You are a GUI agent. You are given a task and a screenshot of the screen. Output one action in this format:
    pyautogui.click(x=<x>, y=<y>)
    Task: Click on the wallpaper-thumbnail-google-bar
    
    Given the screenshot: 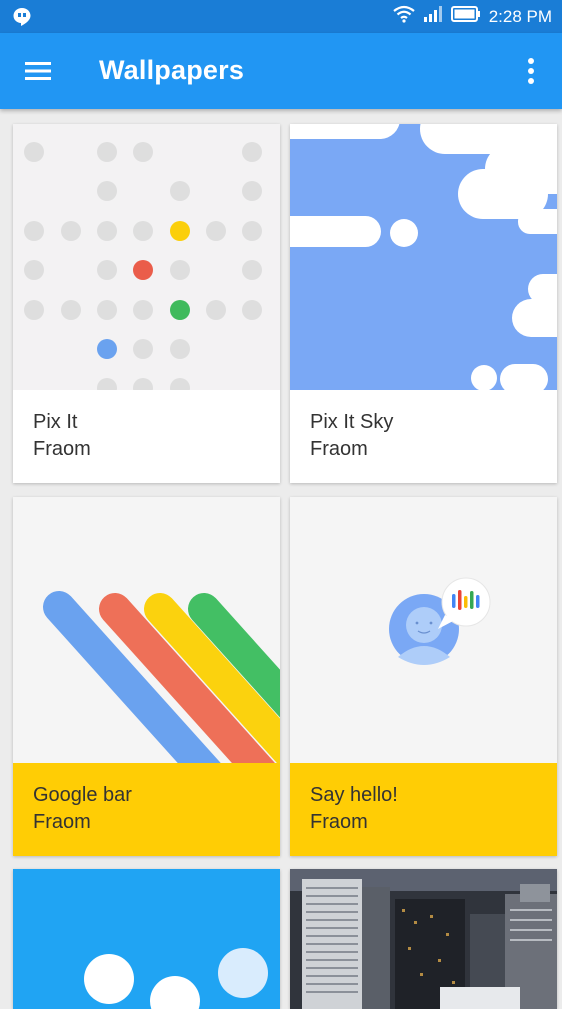 What is the action you would take?
    pyautogui.click(x=146, y=630)
    